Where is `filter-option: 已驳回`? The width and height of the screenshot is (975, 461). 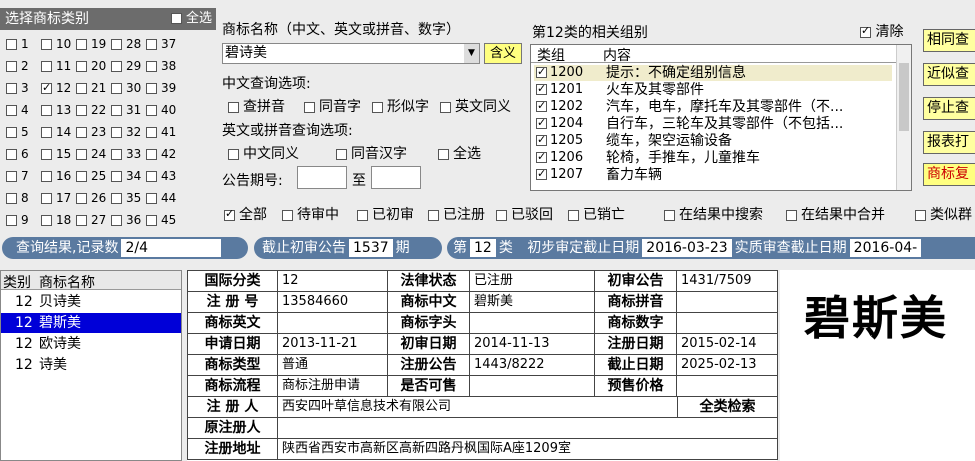 filter-option: 已驳回 is located at coordinates (524, 214).